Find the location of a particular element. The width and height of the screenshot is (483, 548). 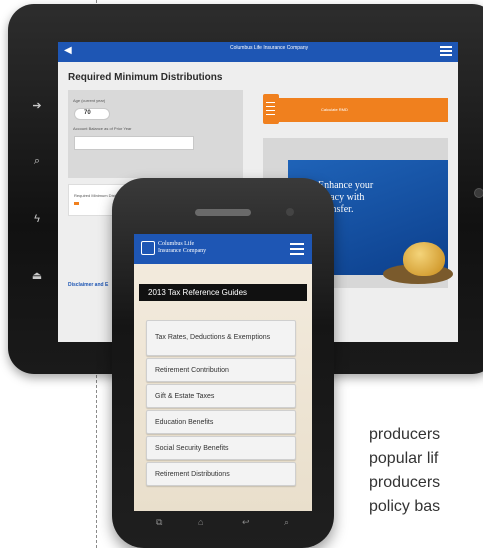

rmd-value-marker is located at coordinates (76, 203).